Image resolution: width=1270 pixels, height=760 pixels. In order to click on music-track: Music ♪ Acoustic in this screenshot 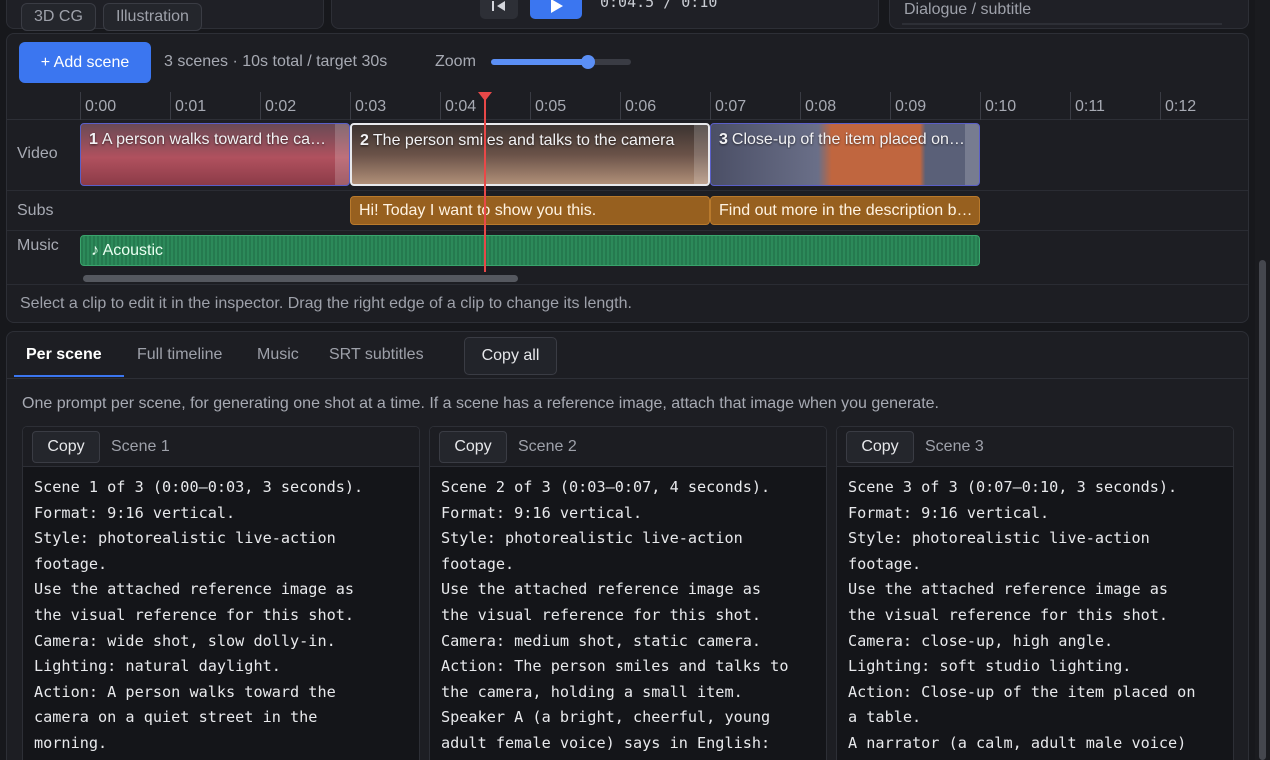, I will do `click(627, 249)`.